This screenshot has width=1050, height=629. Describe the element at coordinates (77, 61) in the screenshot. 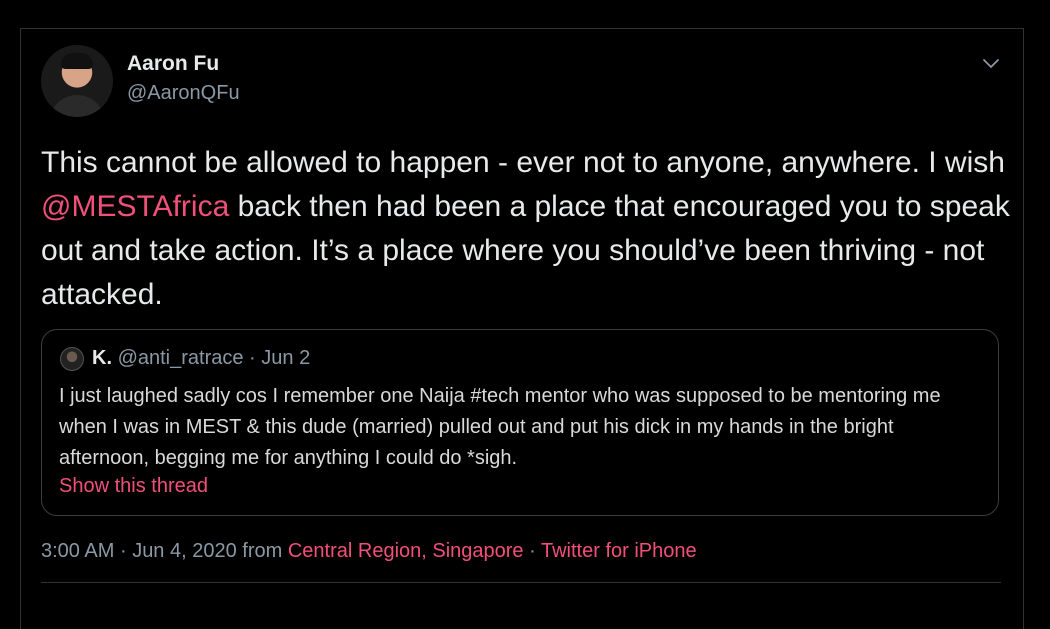

I see `avatar-hair` at that location.